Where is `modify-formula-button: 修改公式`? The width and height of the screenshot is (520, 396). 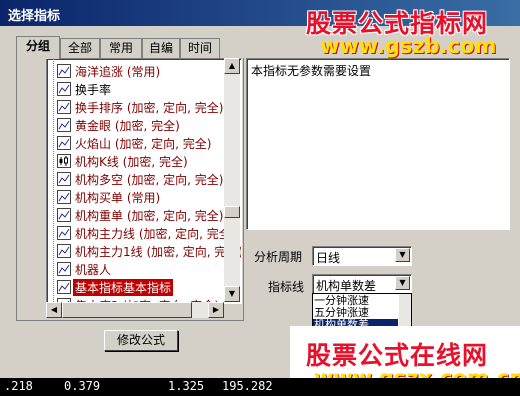 modify-formula-button: 修改公式 is located at coordinates (141, 340).